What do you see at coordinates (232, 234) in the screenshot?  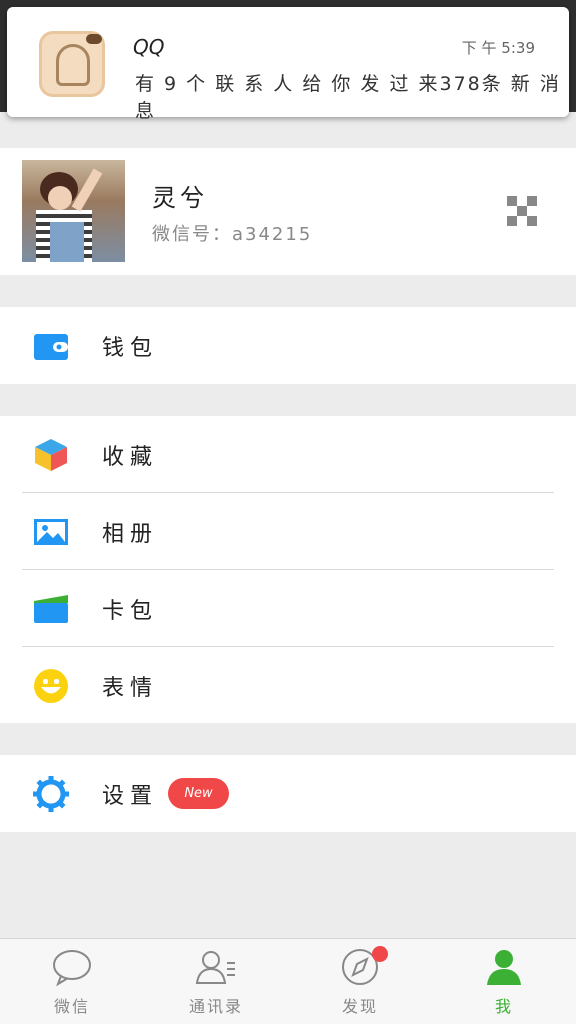 I see `wechat-id: 微信号：a34215` at bounding box center [232, 234].